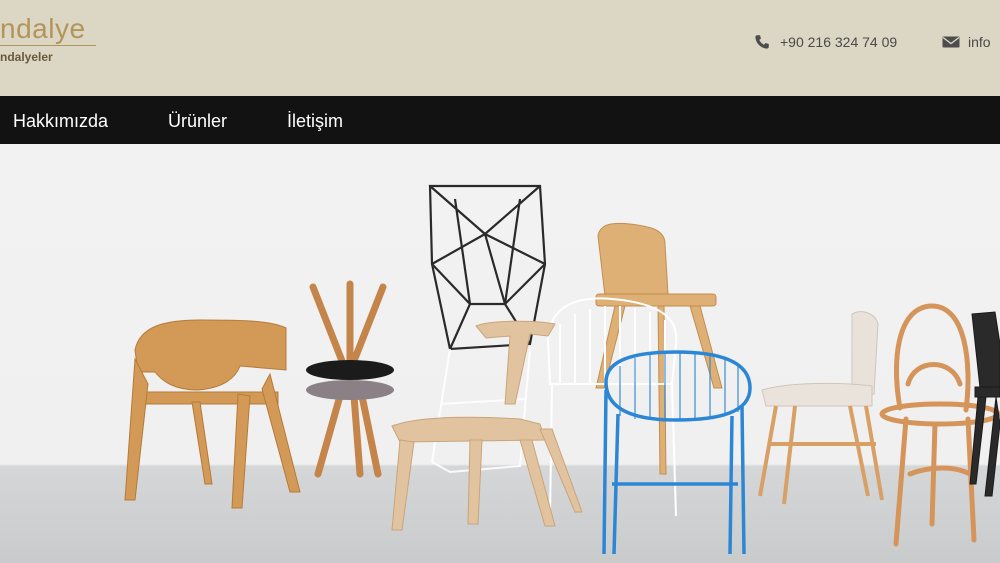 This screenshot has width=1000, height=563. What do you see at coordinates (26, 57) in the screenshot?
I see `logo-subtitle: ndalyeler` at bounding box center [26, 57].